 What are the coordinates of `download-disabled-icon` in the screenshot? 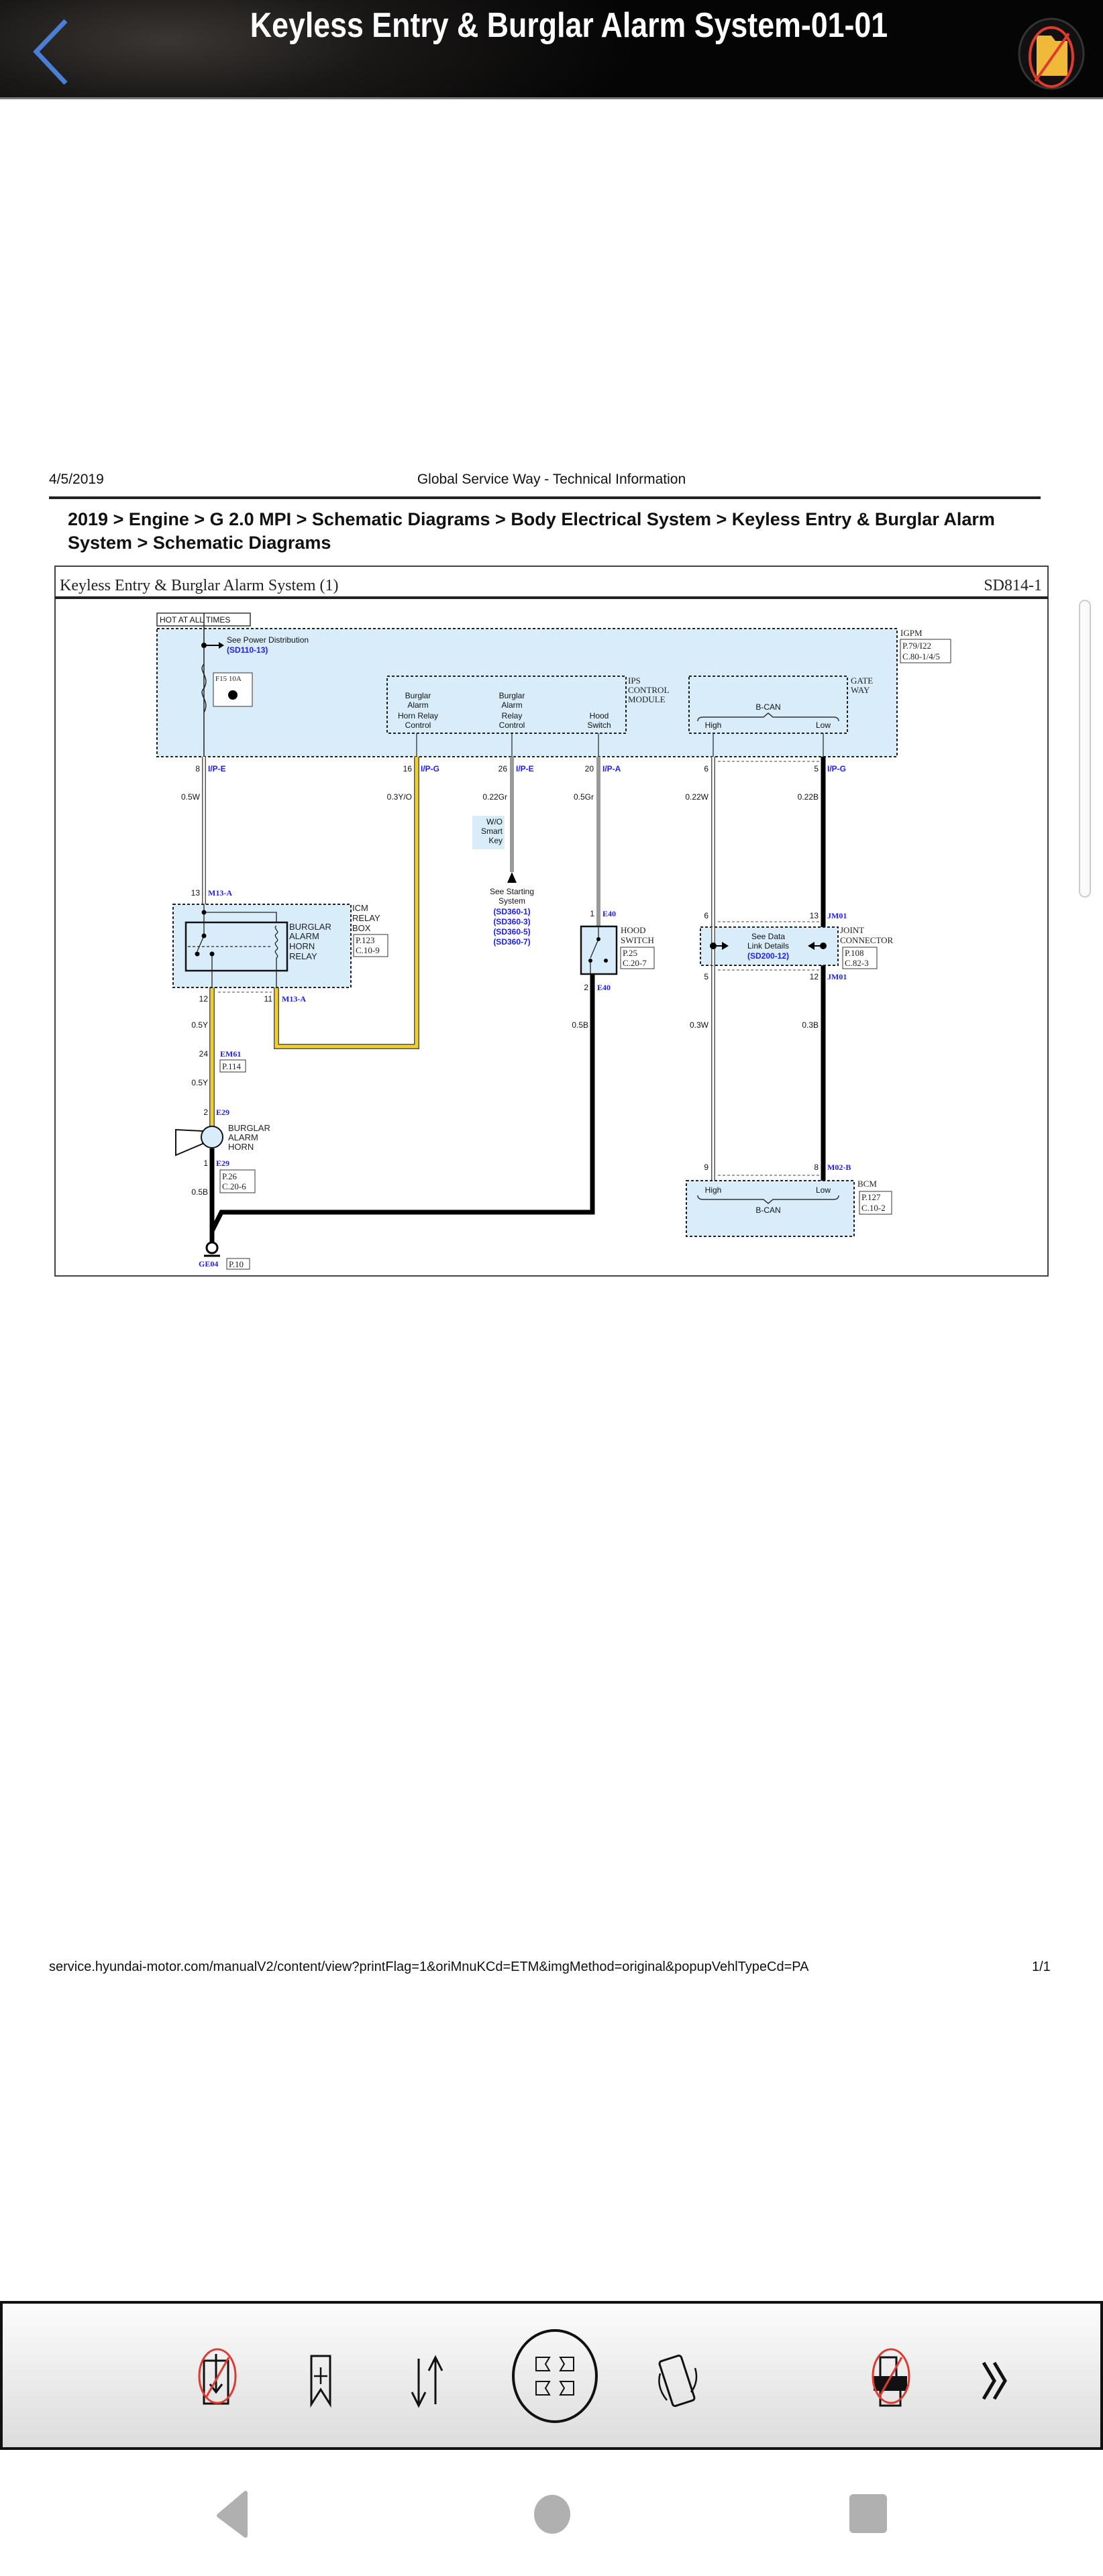 It's located at (217, 2375).